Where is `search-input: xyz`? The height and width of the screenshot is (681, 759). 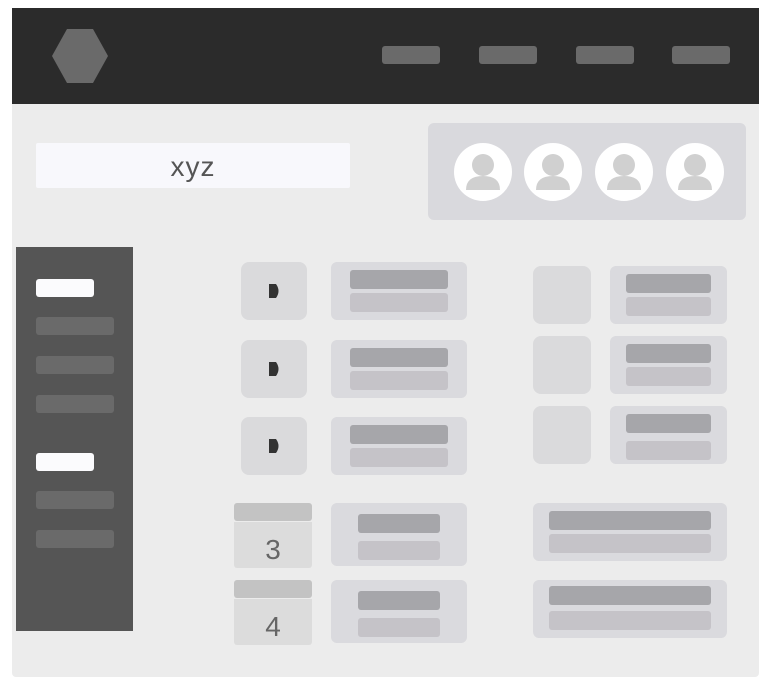 search-input: xyz is located at coordinates (193, 165).